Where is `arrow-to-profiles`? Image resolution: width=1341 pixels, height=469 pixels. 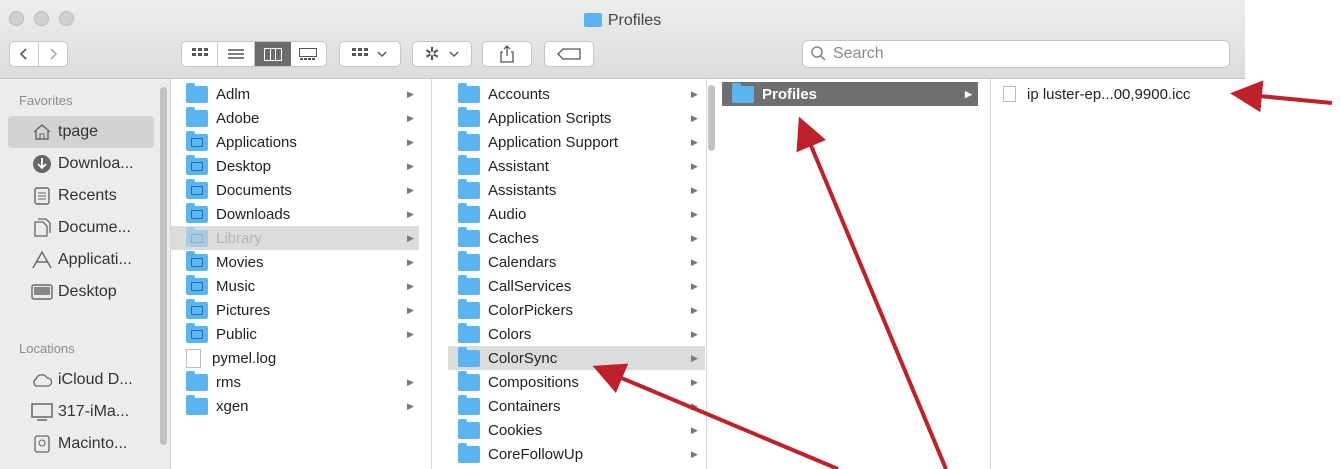
arrow-to-profiles is located at coordinates (872, 292).